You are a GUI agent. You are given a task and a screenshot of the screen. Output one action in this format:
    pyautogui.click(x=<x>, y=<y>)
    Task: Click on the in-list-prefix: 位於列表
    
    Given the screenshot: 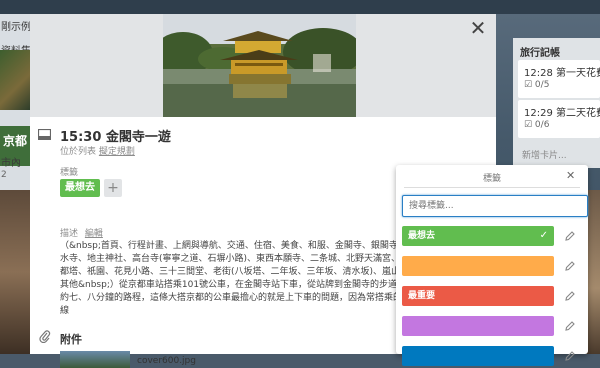 What is the action you would take?
    pyautogui.click(x=78, y=152)
    